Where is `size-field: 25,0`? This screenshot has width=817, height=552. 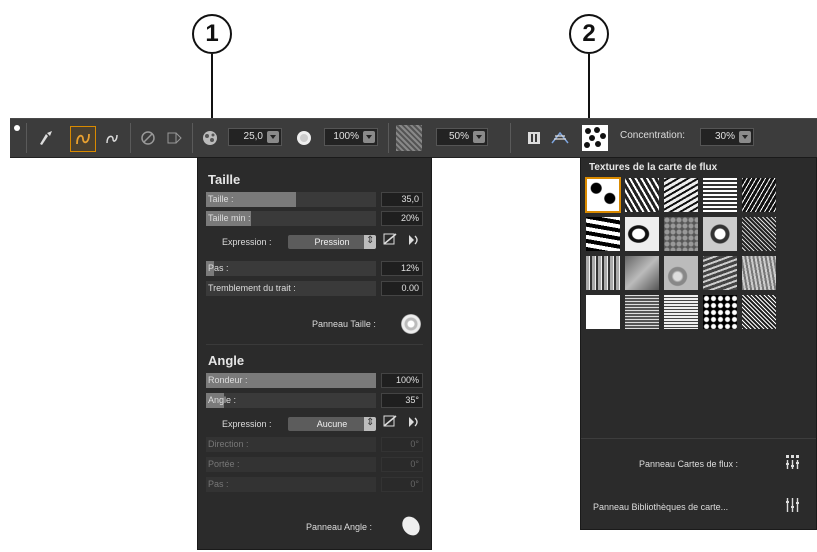 size-field: 25,0 is located at coordinates (255, 137).